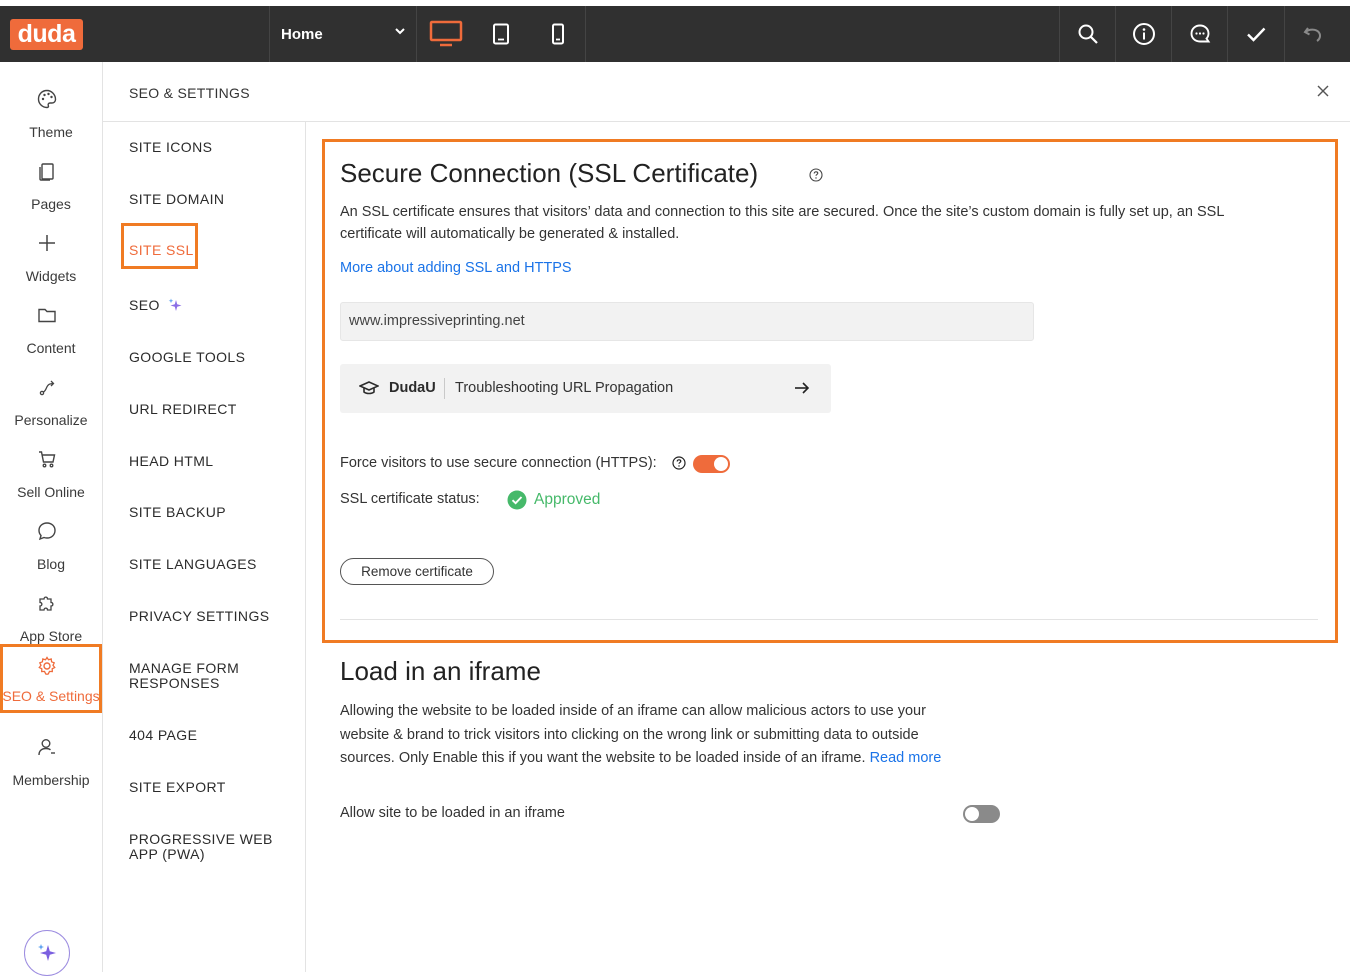 This screenshot has height=976, width=1350. What do you see at coordinates (51, 757) in the screenshot?
I see `rail-item-membership: Membership` at bounding box center [51, 757].